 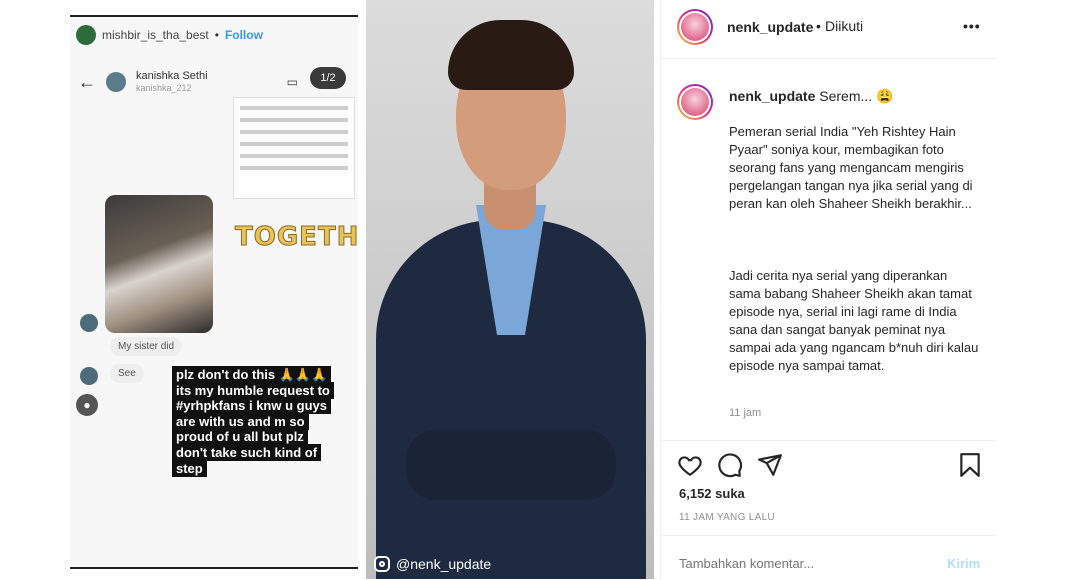 I want to click on post-header: nenk_update • Diikuti •••, so click(x=828, y=29).